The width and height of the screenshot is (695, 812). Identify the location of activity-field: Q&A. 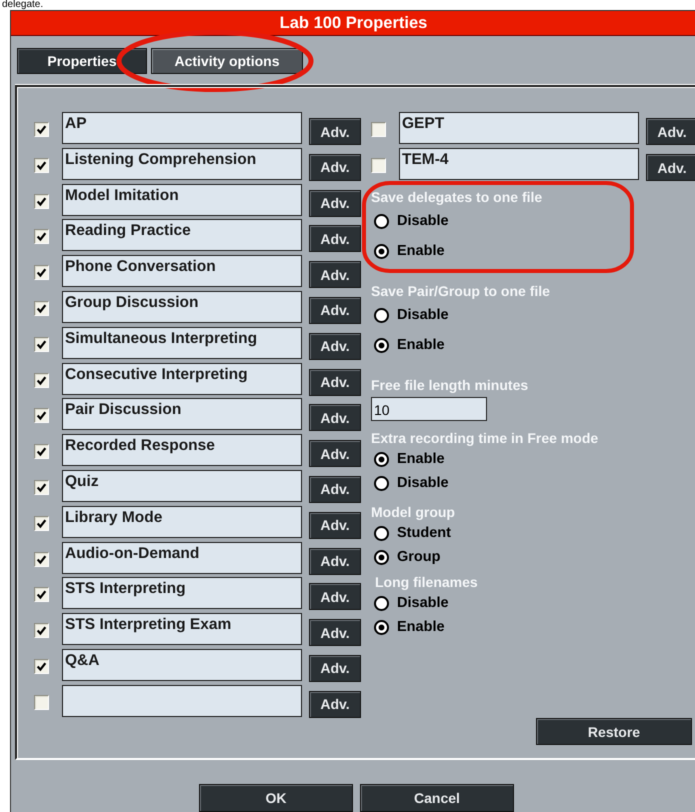
(182, 664).